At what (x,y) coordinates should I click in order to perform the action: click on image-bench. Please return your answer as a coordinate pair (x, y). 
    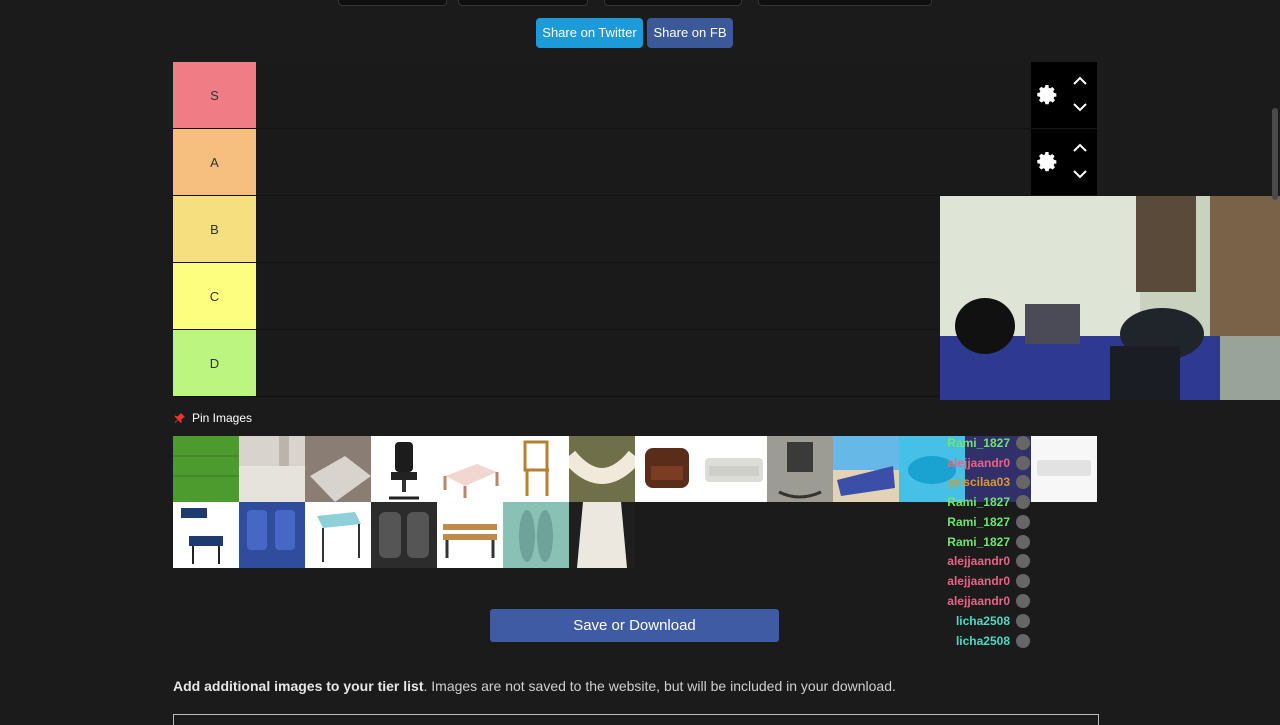
    Looking at the image, I should click on (470, 535).